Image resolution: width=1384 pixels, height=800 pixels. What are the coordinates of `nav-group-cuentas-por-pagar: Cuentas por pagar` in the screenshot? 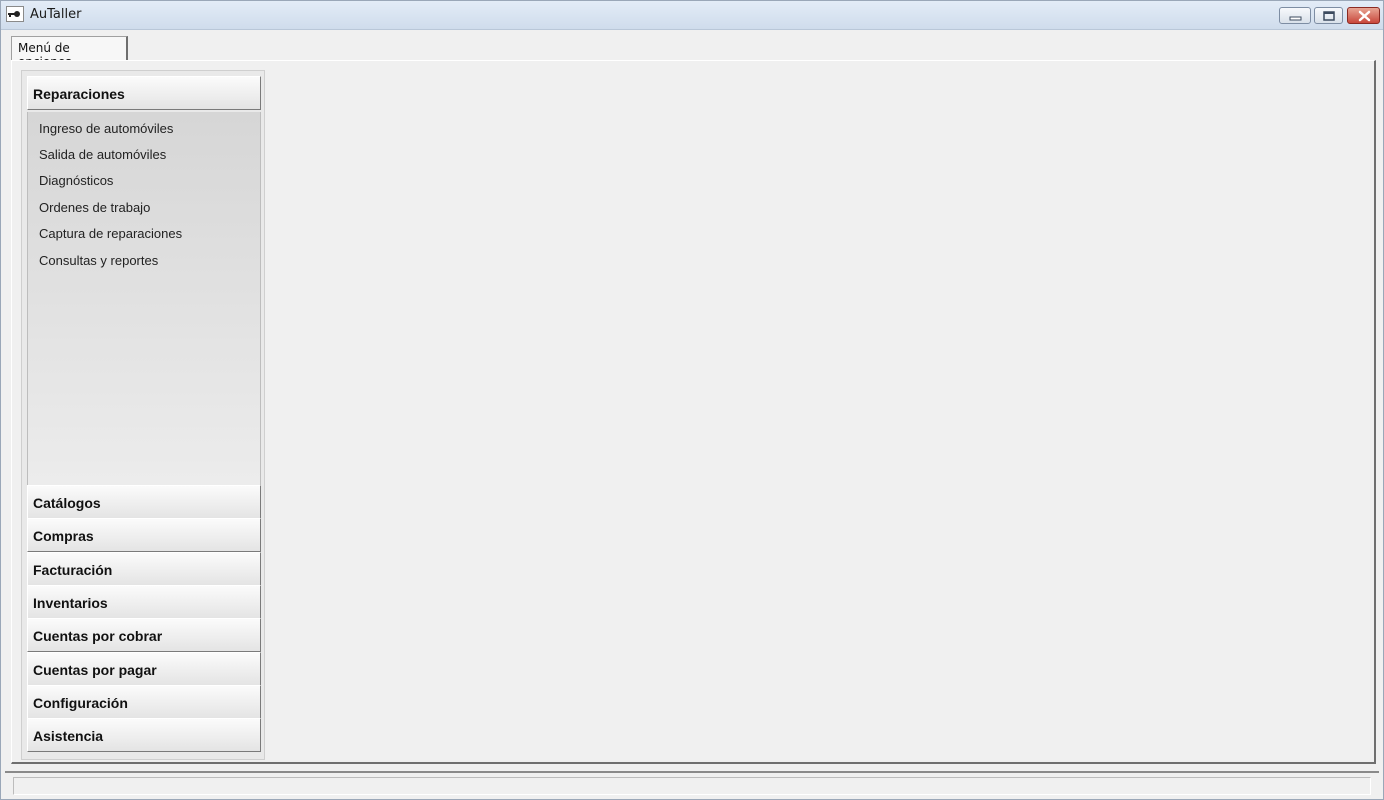 It's located at (144, 669).